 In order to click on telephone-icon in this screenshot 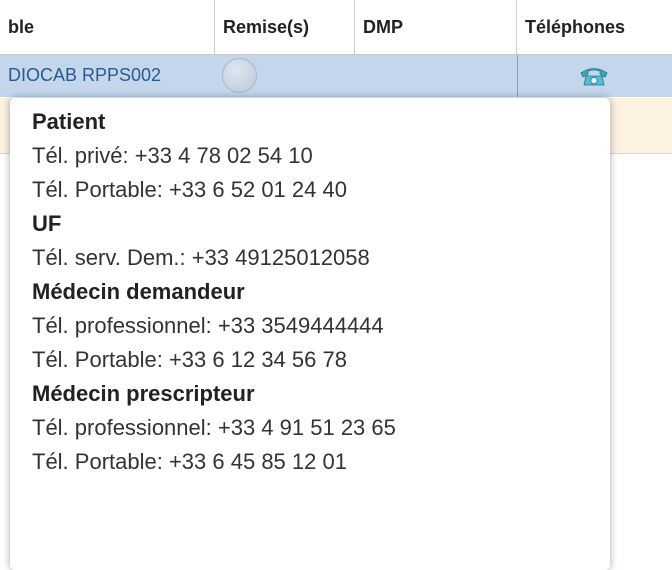, I will do `click(594, 76)`.